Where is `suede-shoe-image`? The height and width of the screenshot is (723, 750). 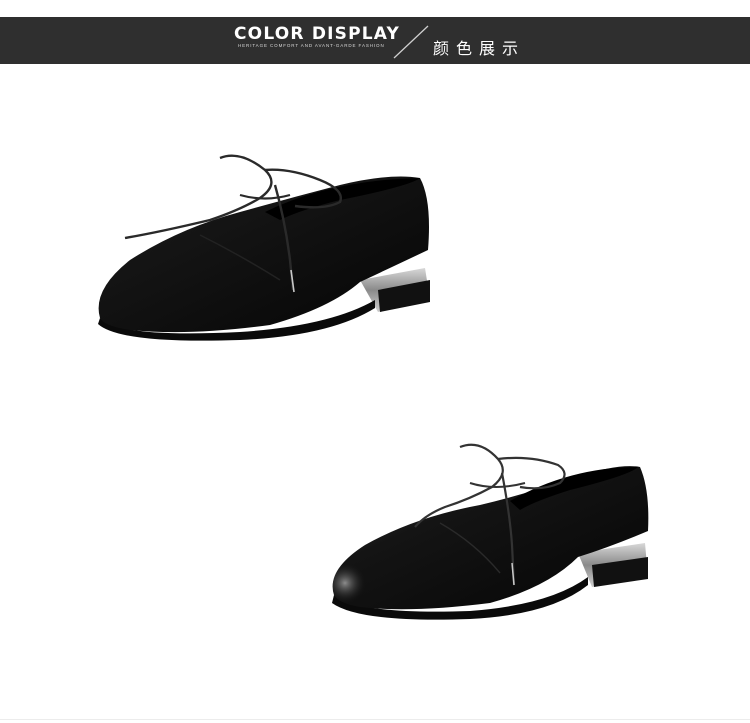 suede-shoe-image is located at coordinates (264, 247).